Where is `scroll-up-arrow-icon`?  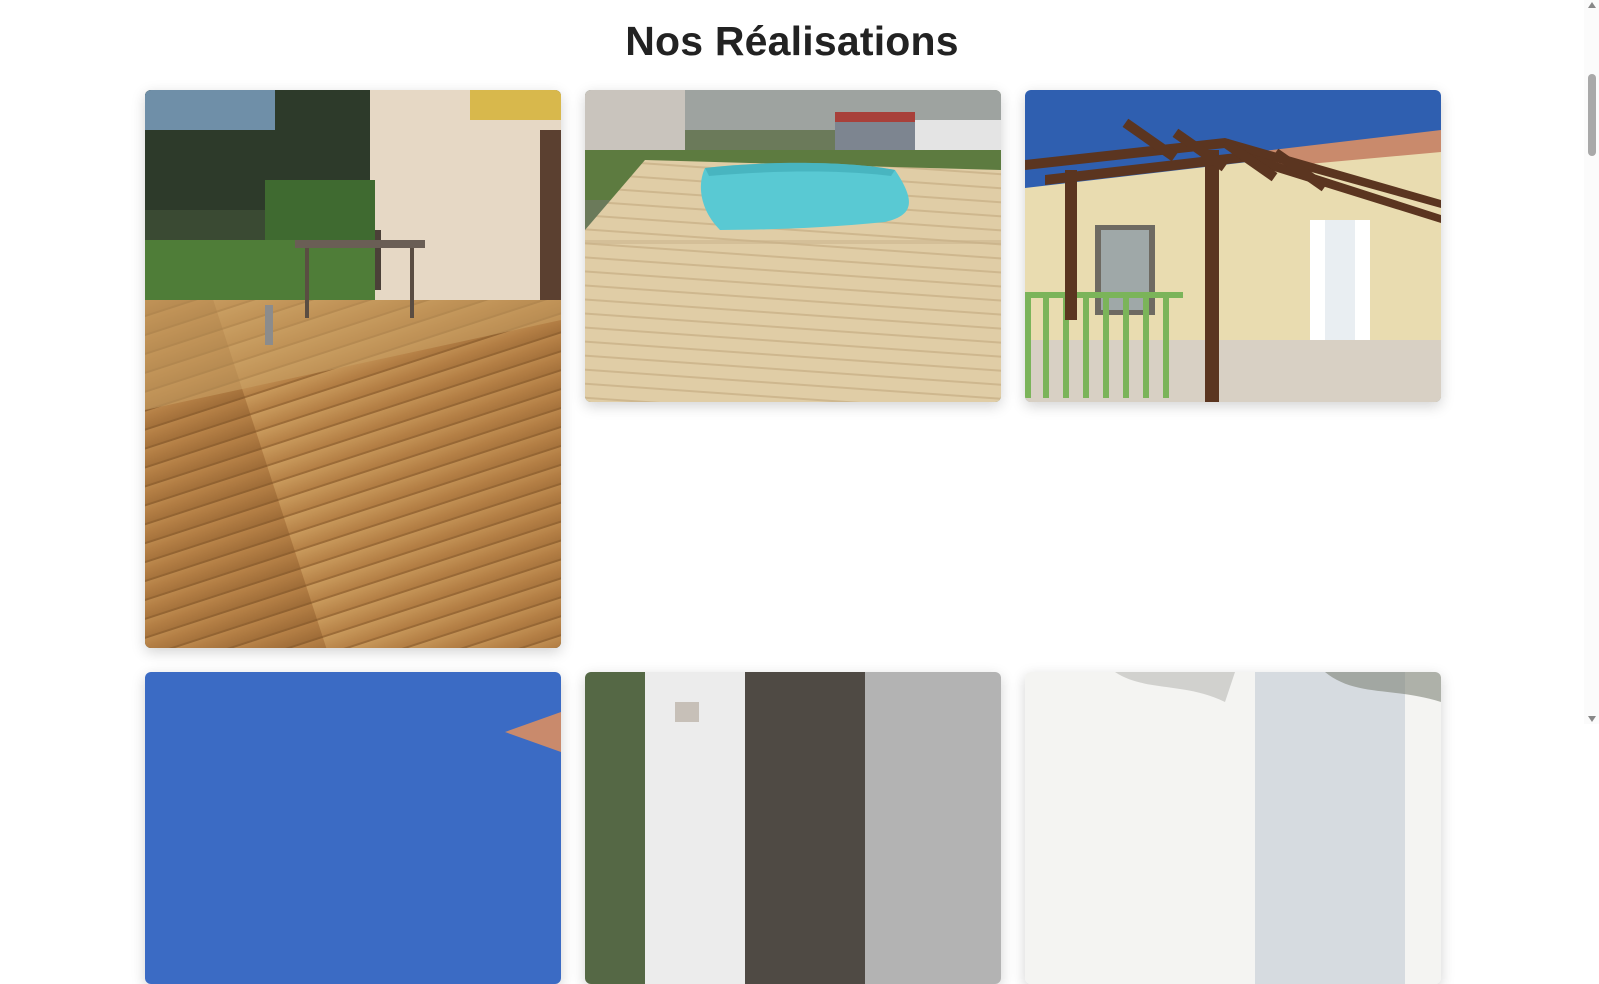
scroll-up-arrow-icon is located at coordinates (1592, 5).